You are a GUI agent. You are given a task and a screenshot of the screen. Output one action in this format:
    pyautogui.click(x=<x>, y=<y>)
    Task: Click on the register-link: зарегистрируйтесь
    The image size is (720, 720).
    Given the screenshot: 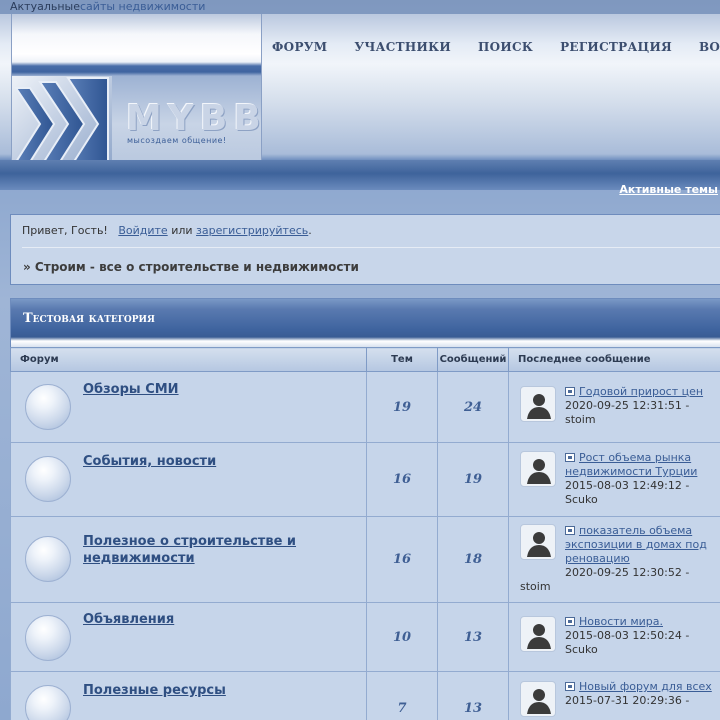 What is the action you would take?
    pyautogui.click(x=252, y=230)
    